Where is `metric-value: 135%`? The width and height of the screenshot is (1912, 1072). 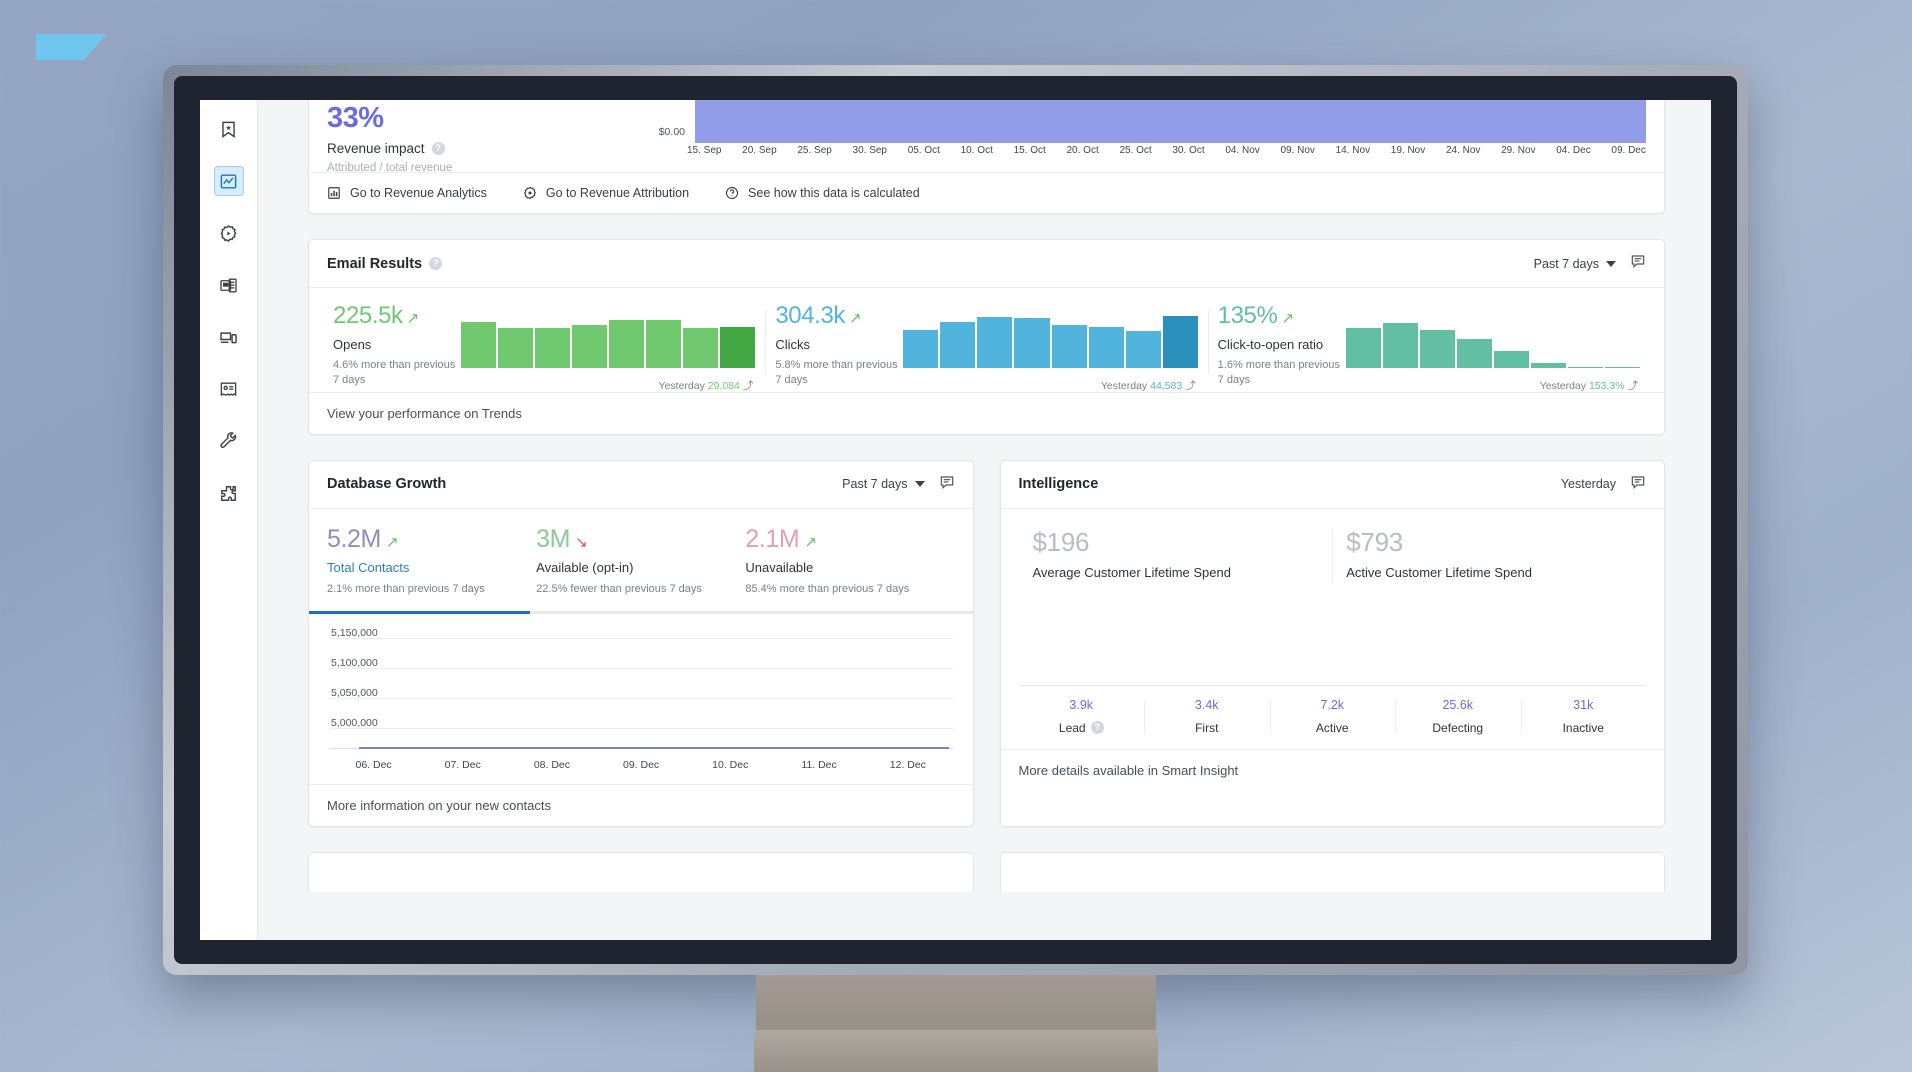
metric-value: 135% is located at coordinates (1247, 315).